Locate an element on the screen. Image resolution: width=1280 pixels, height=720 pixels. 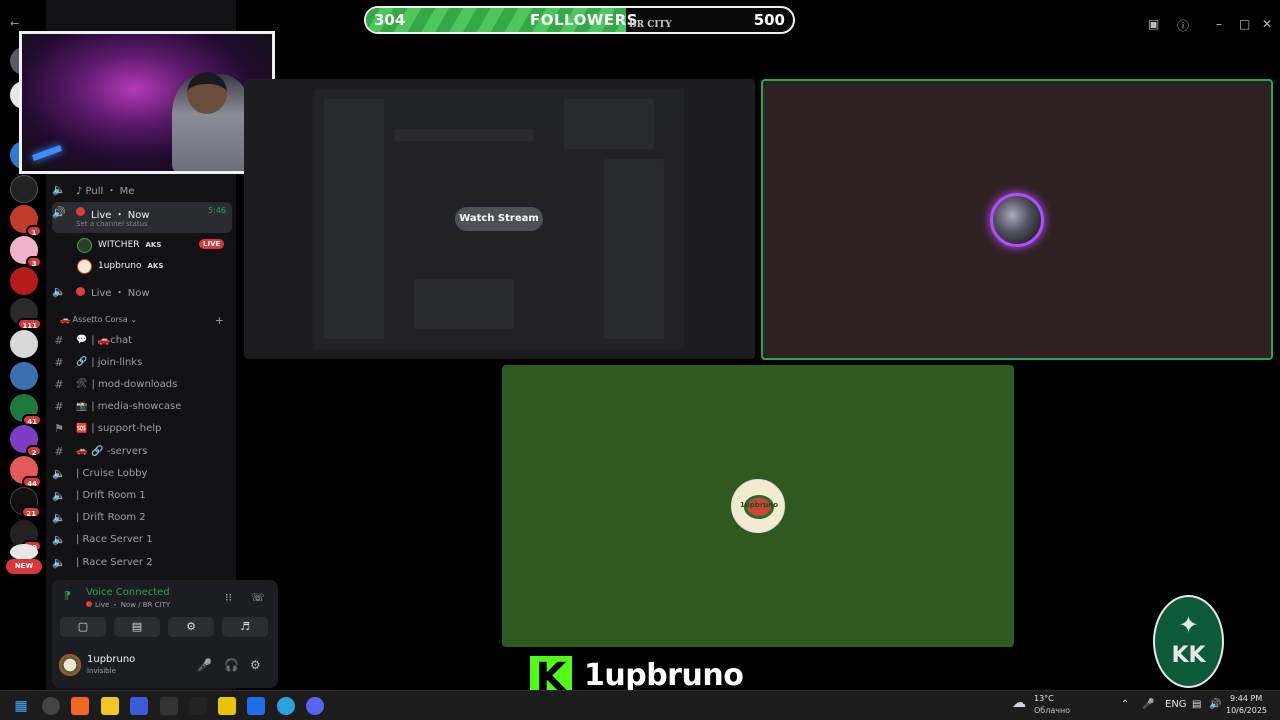
volume-icon: 🔊 is located at coordinates (1215, 704).